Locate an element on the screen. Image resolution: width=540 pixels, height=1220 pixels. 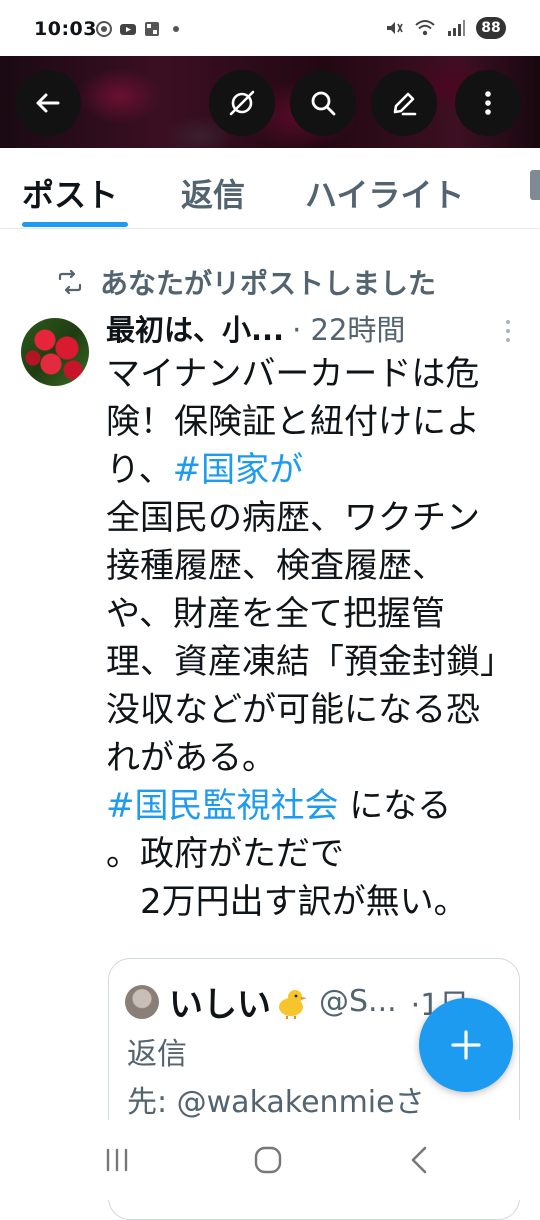
author-avatar is located at coordinates (55, 352).